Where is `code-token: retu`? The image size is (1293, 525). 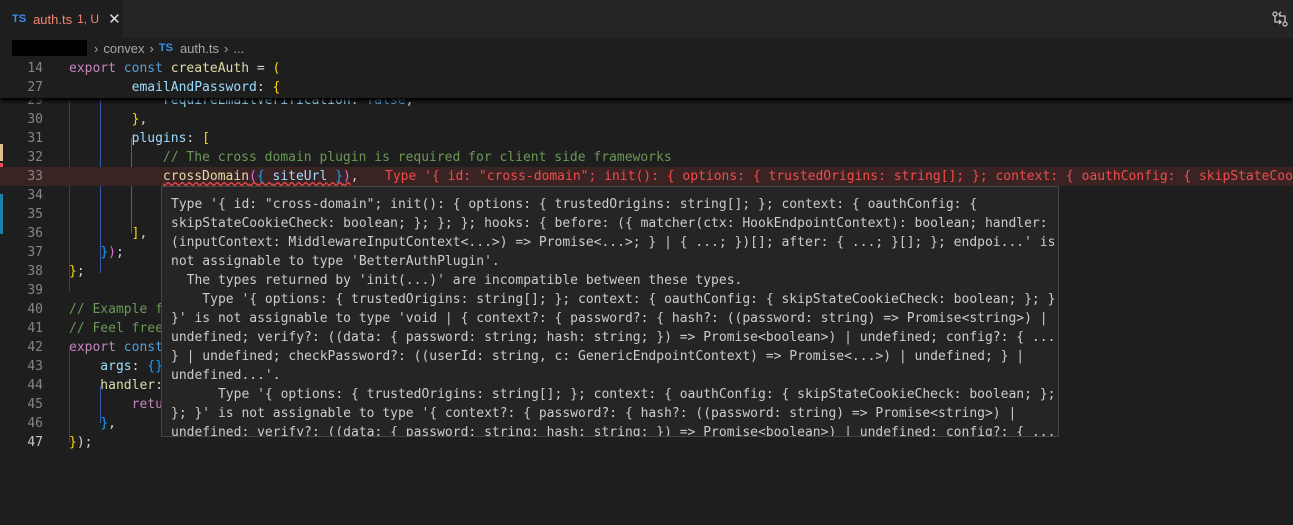 code-token: retu is located at coordinates (116, 404).